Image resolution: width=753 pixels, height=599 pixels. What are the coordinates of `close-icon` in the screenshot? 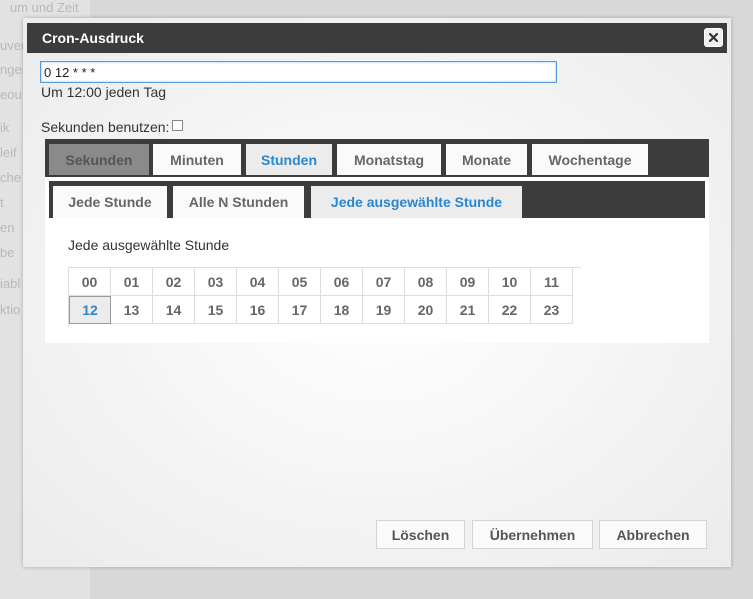 It's located at (713, 37).